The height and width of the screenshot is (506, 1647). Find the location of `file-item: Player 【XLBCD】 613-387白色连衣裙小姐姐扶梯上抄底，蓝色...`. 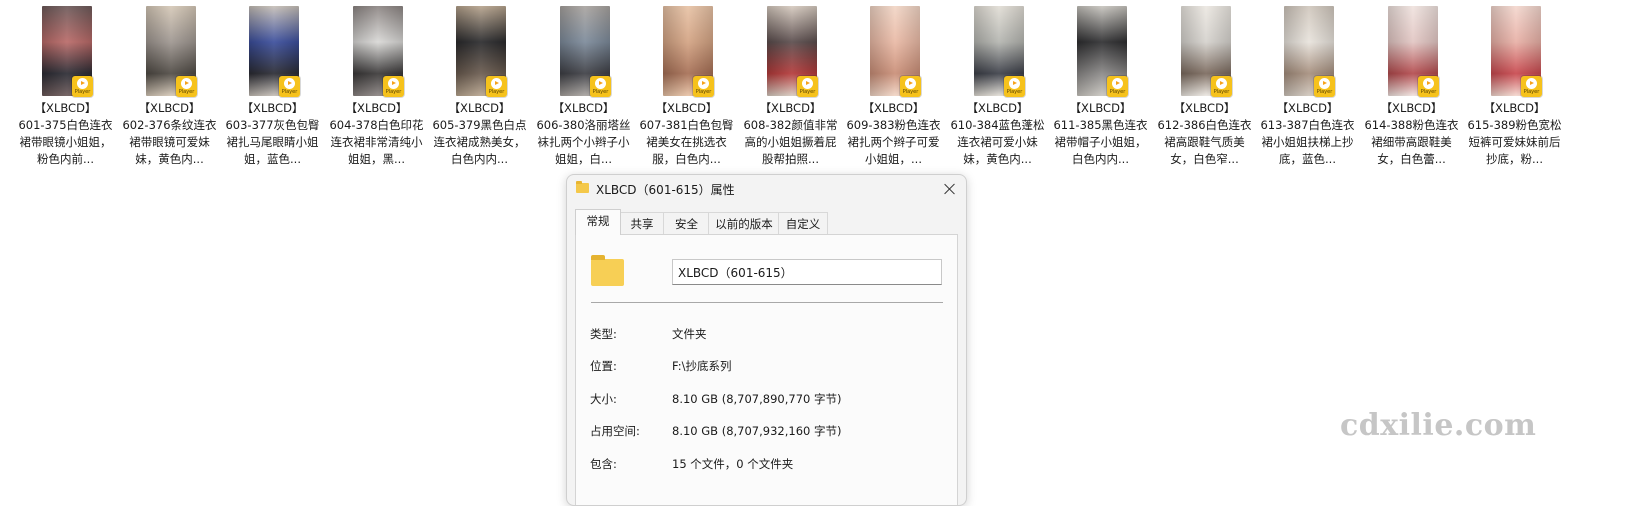

file-item: Player 【XLBCD】 613-387白色连衣裙小姐姐扶梯上抄底，蓝色... is located at coordinates (1306, 87).